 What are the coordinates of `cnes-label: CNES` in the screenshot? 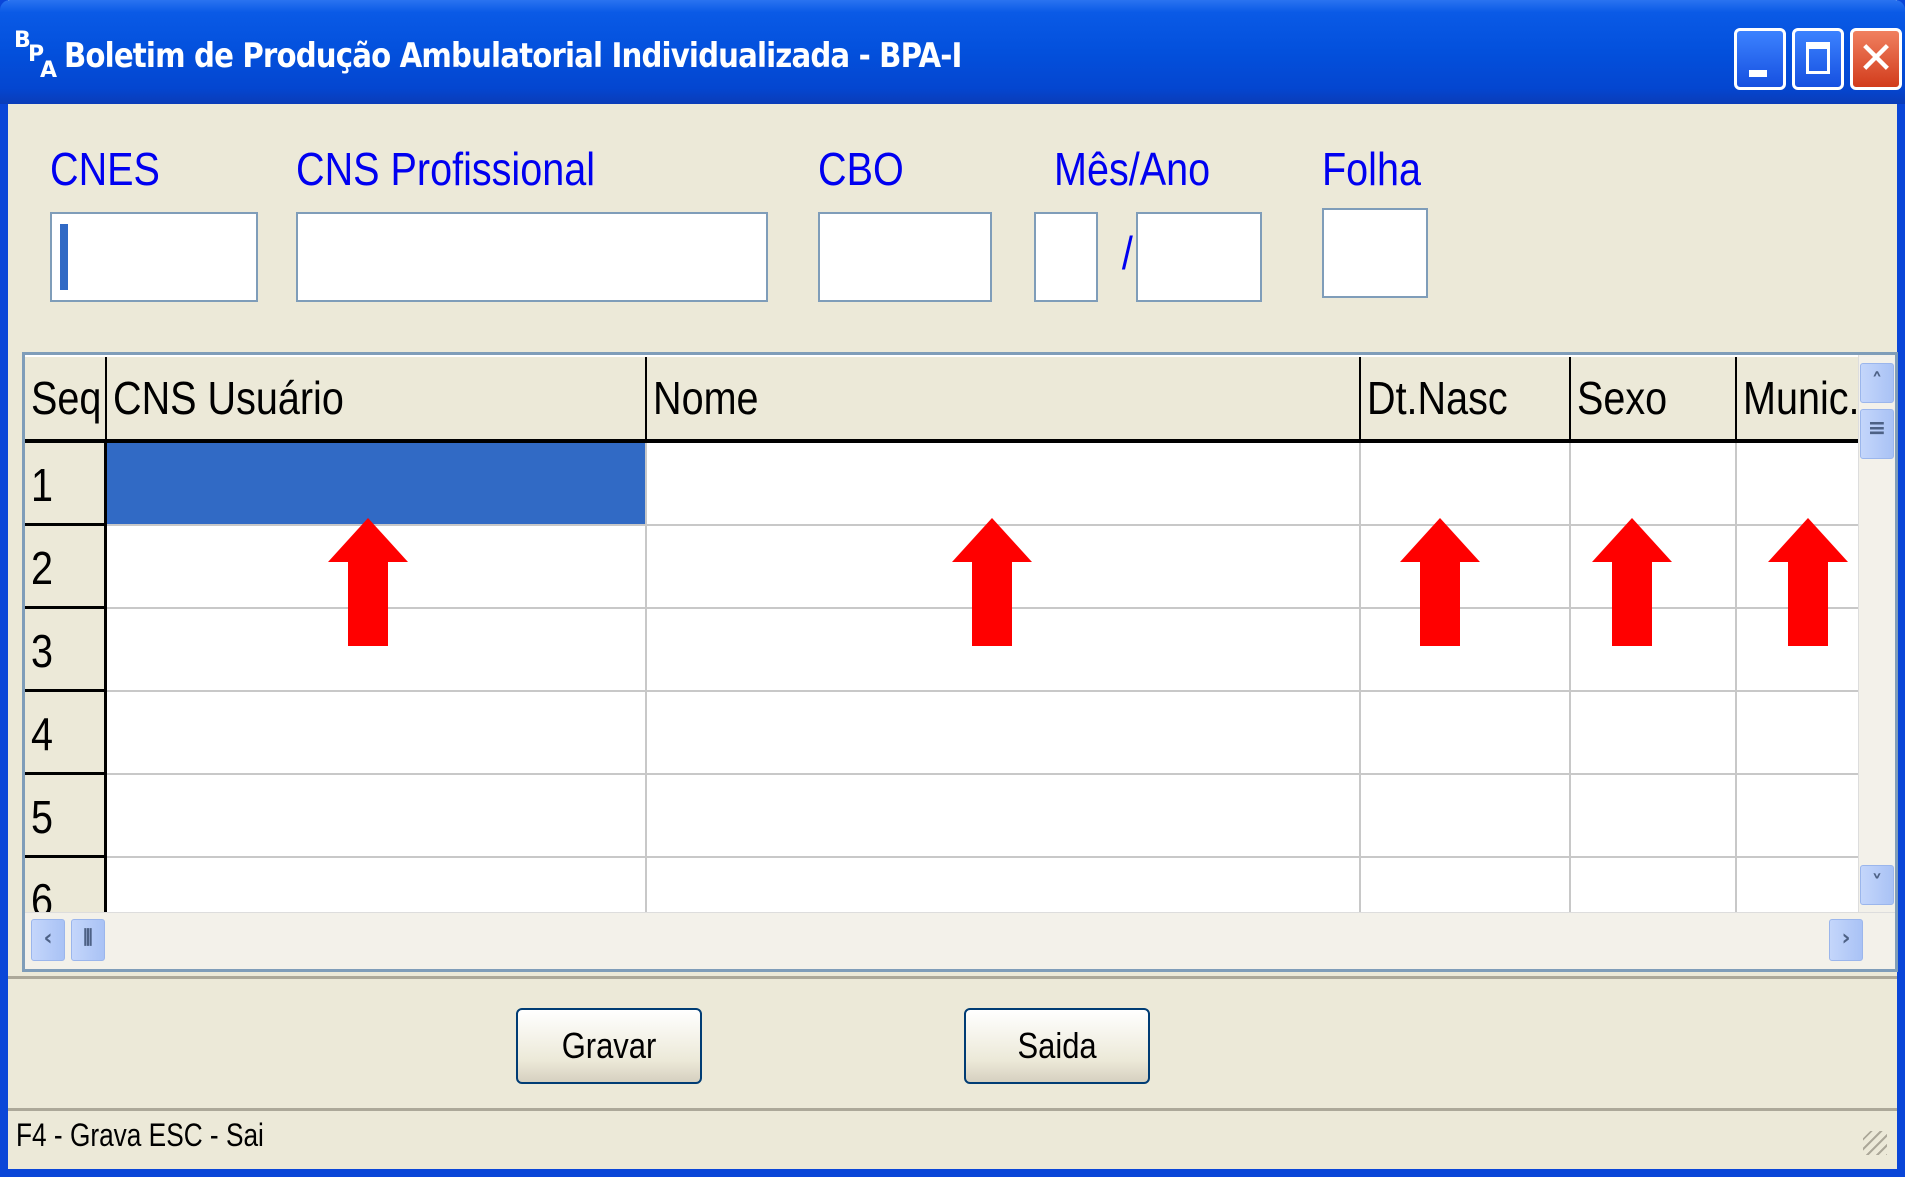 It's located at (105, 169).